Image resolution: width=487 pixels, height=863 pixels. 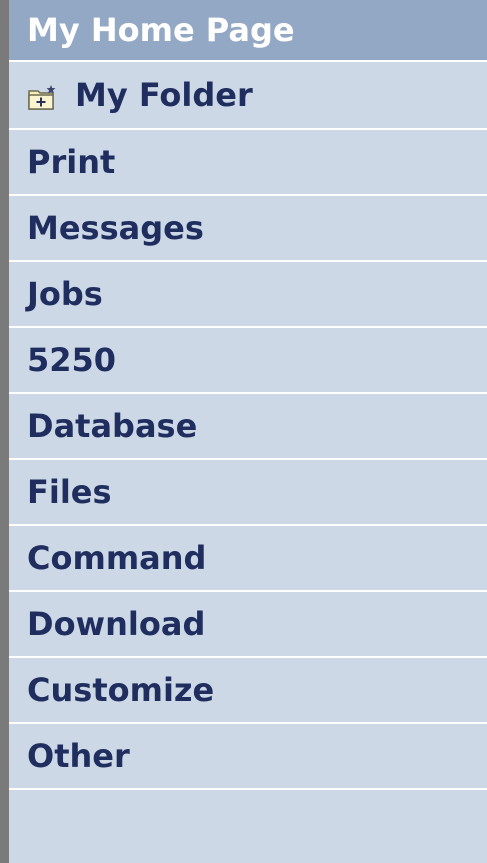 What do you see at coordinates (248, 691) in the screenshot?
I see `menu-item-customize: Customize` at bounding box center [248, 691].